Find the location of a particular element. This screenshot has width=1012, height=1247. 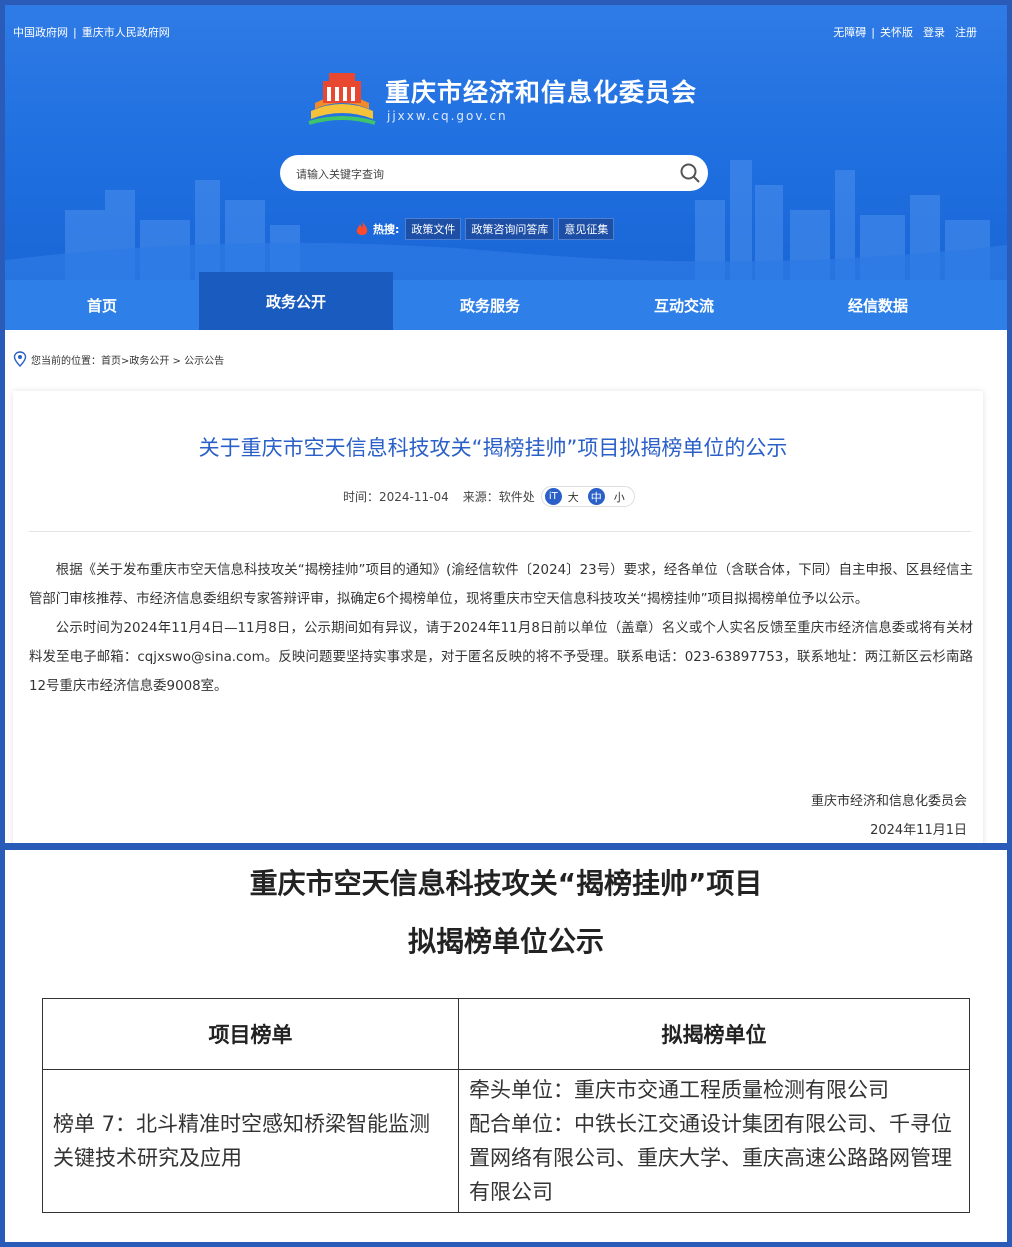

cq-gov-link: 重庆市人民政府网 is located at coordinates (126, 32).